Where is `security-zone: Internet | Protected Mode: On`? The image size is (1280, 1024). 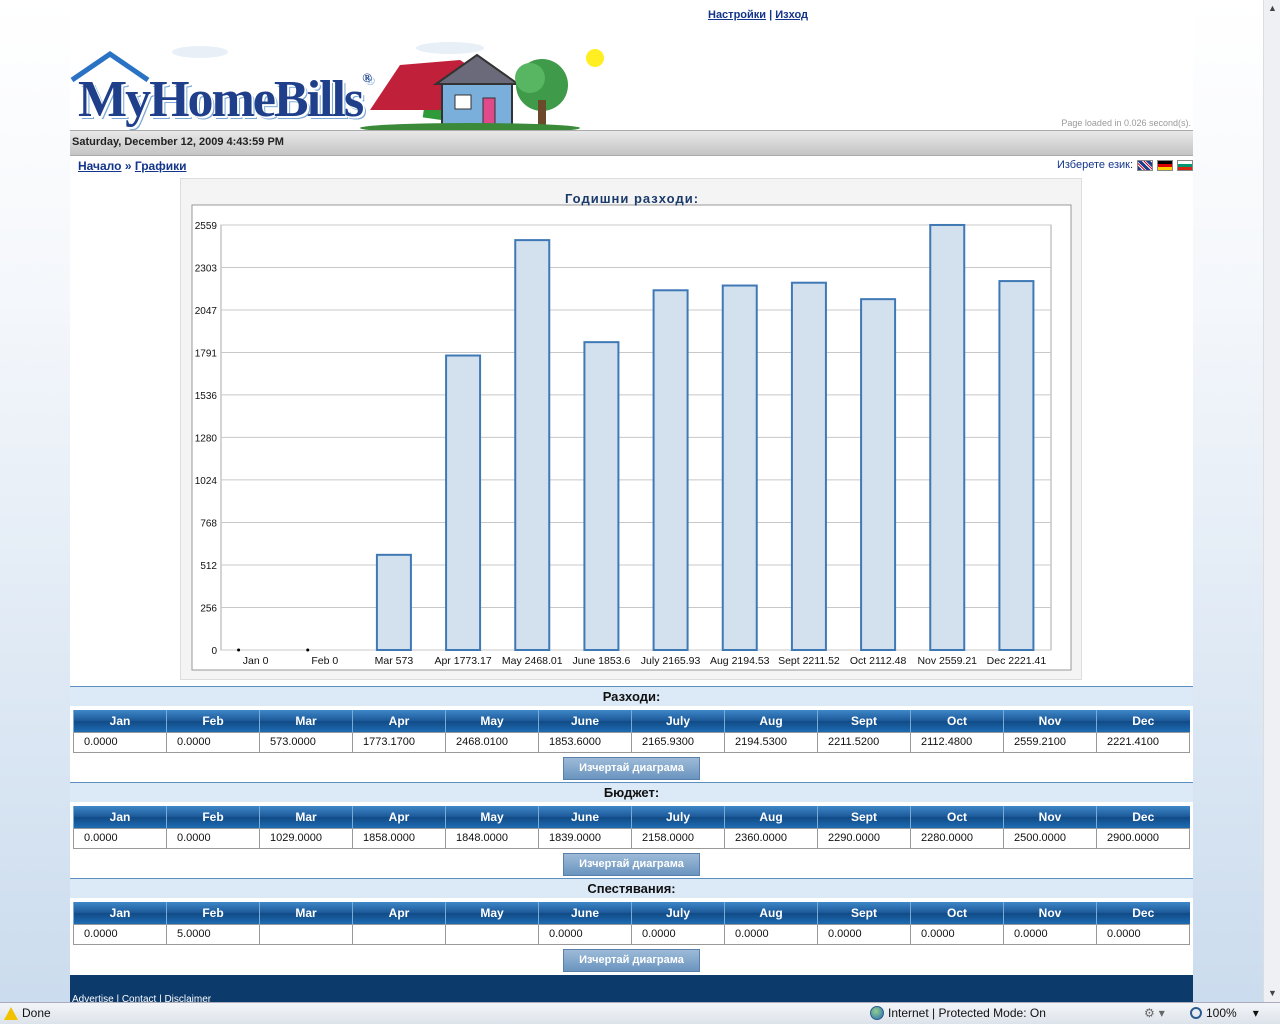
security-zone: Internet | Protected Mode: On is located at coordinates (958, 1013).